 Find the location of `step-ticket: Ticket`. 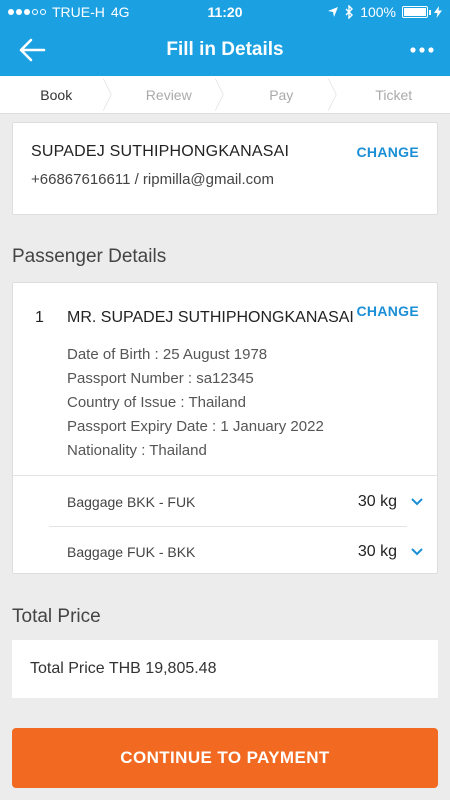

step-ticket: Ticket is located at coordinates (394, 94).